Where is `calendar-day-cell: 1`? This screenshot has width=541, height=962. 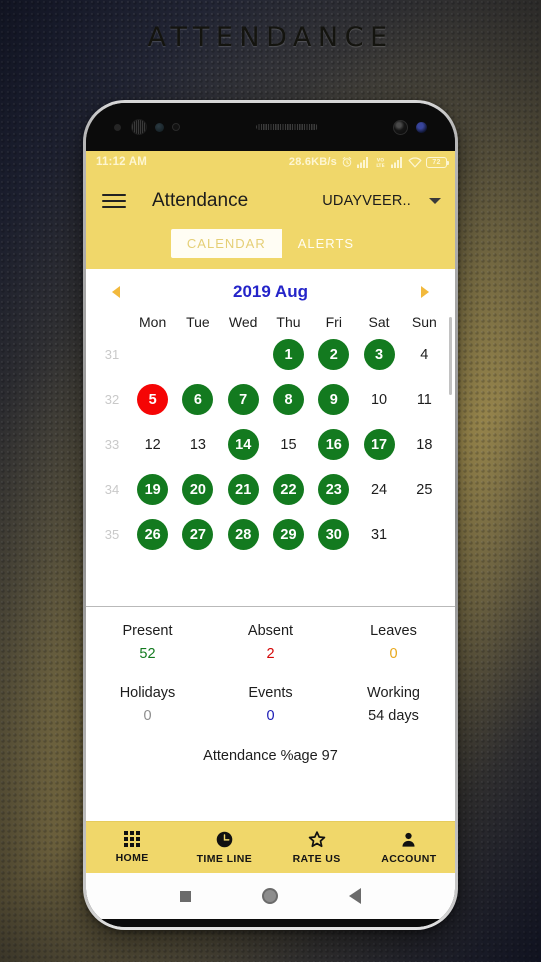
calendar-day-cell: 1 is located at coordinates (288, 354).